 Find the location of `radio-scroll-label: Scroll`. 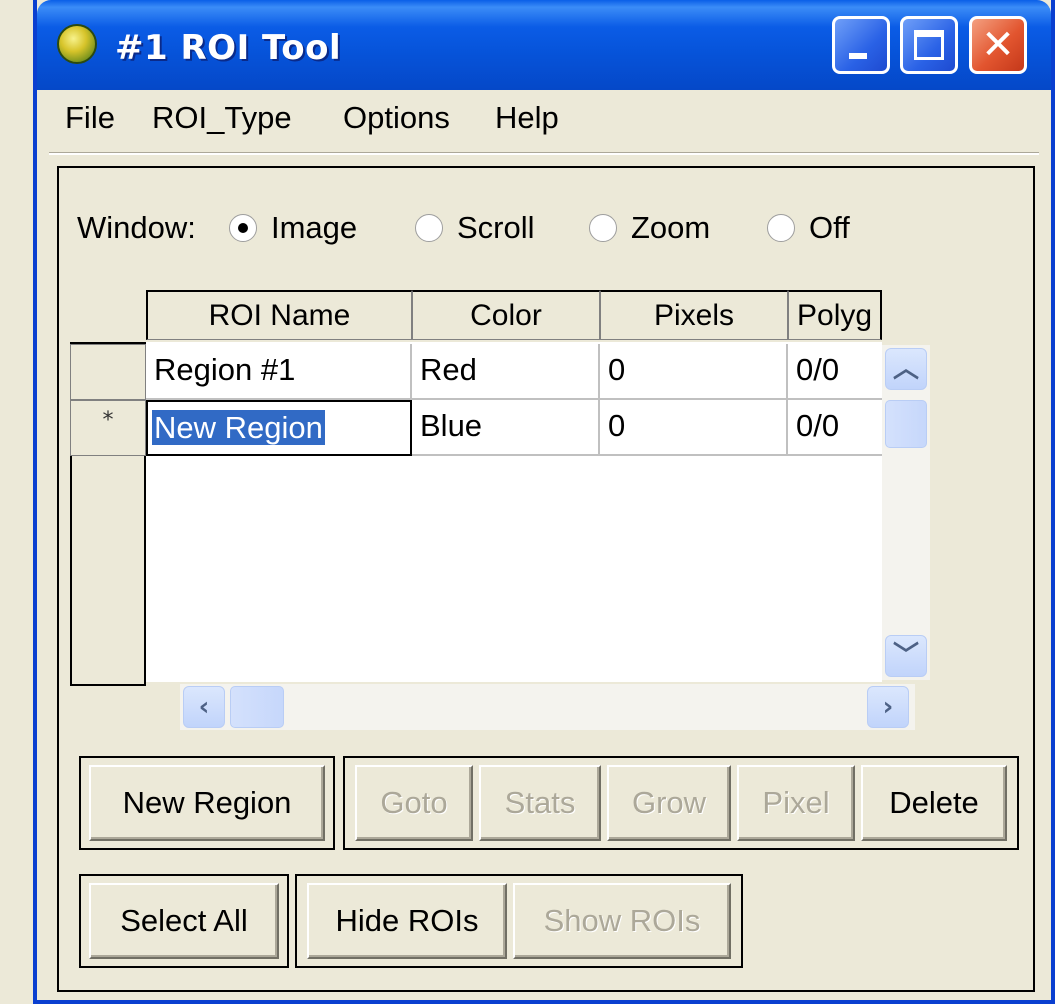

radio-scroll-label: Scroll is located at coordinates (496, 228).